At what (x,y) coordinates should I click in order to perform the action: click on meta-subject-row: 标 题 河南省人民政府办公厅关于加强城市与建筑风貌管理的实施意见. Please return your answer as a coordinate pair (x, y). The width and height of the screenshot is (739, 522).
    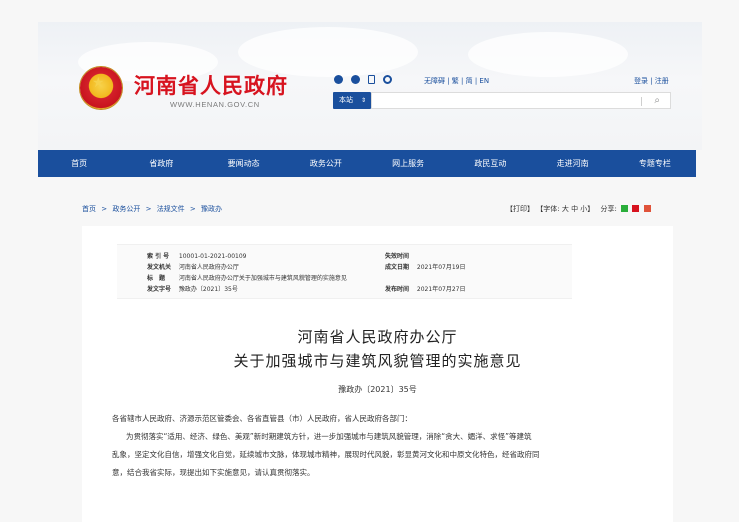
    Looking at the image, I should click on (247, 277).